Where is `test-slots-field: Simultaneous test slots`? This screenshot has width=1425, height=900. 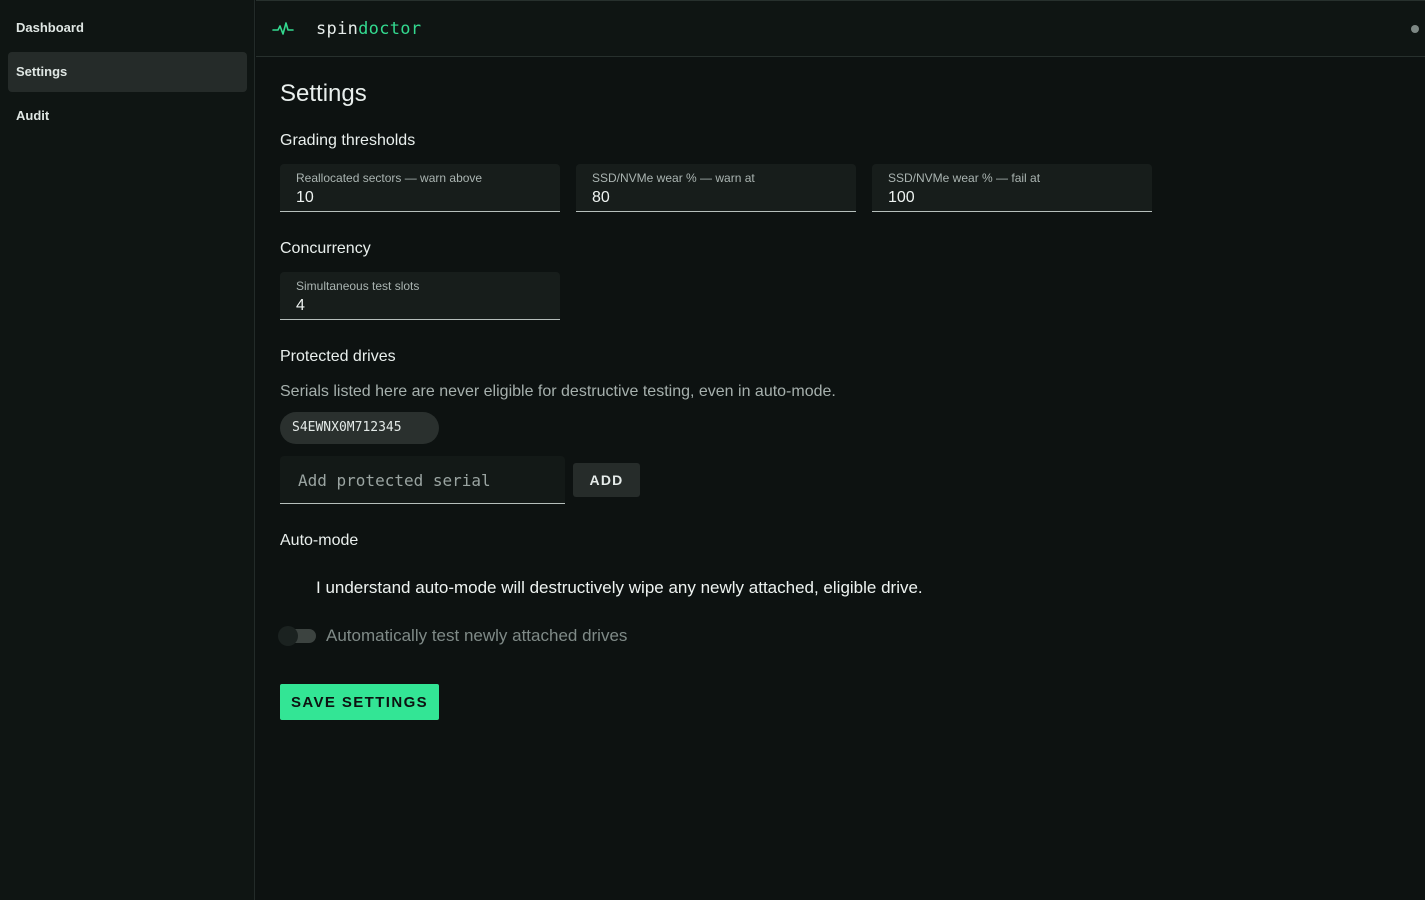 test-slots-field: Simultaneous test slots is located at coordinates (420, 296).